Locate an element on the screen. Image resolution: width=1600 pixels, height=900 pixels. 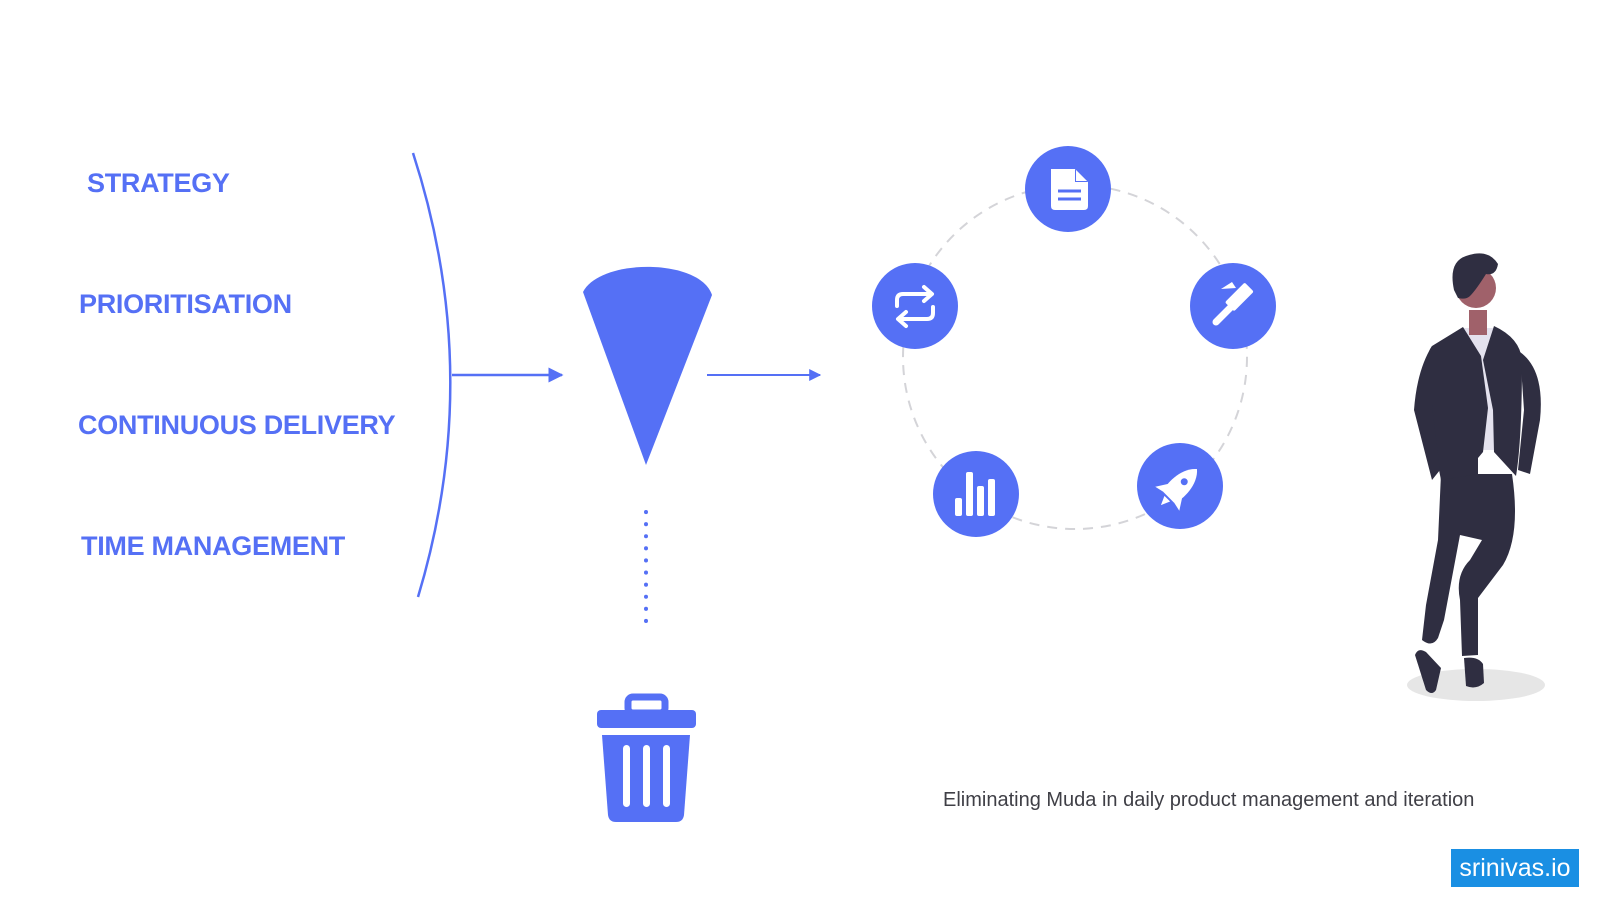
brand-badge: srinivas.io is located at coordinates (1515, 868).